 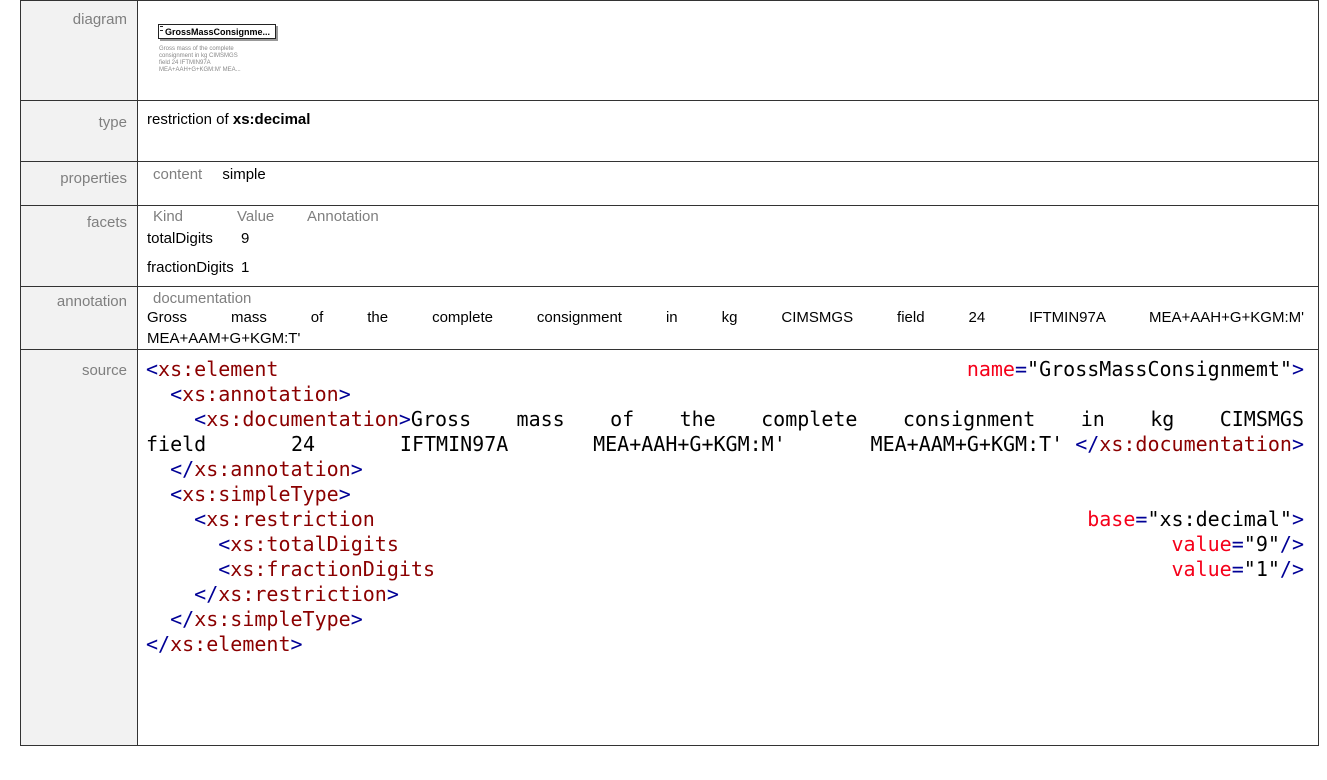 I want to click on properties-cell: content simple, so click(x=728, y=183).